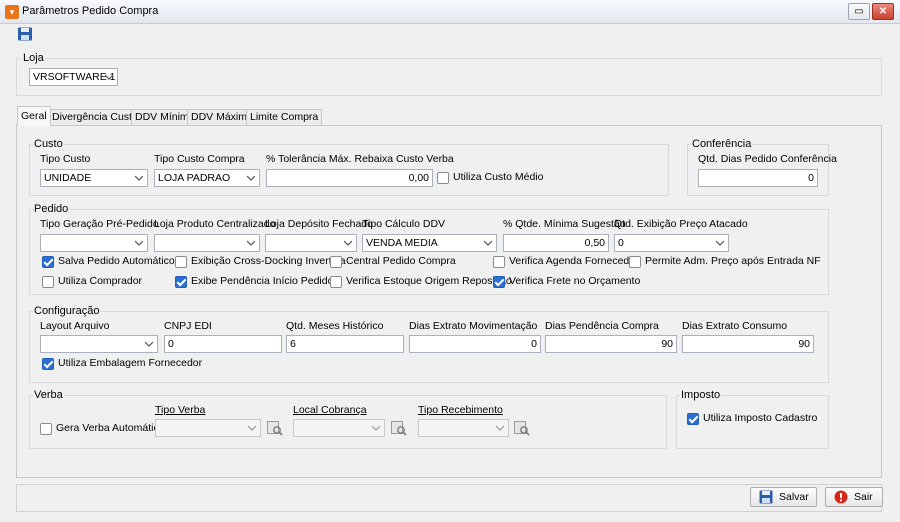 The height and width of the screenshot is (522, 900). What do you see at coordinates (33, 58) in the screenshot?
I see `loja-group-label: Loja` at bounding box center [33, 58].